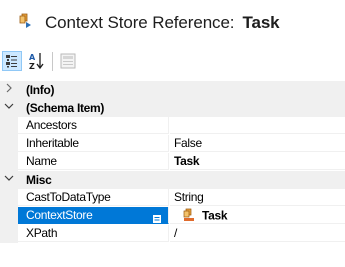 This screenshot has width=345, height=267. I want to click on categorized-button, so click(12, 61).